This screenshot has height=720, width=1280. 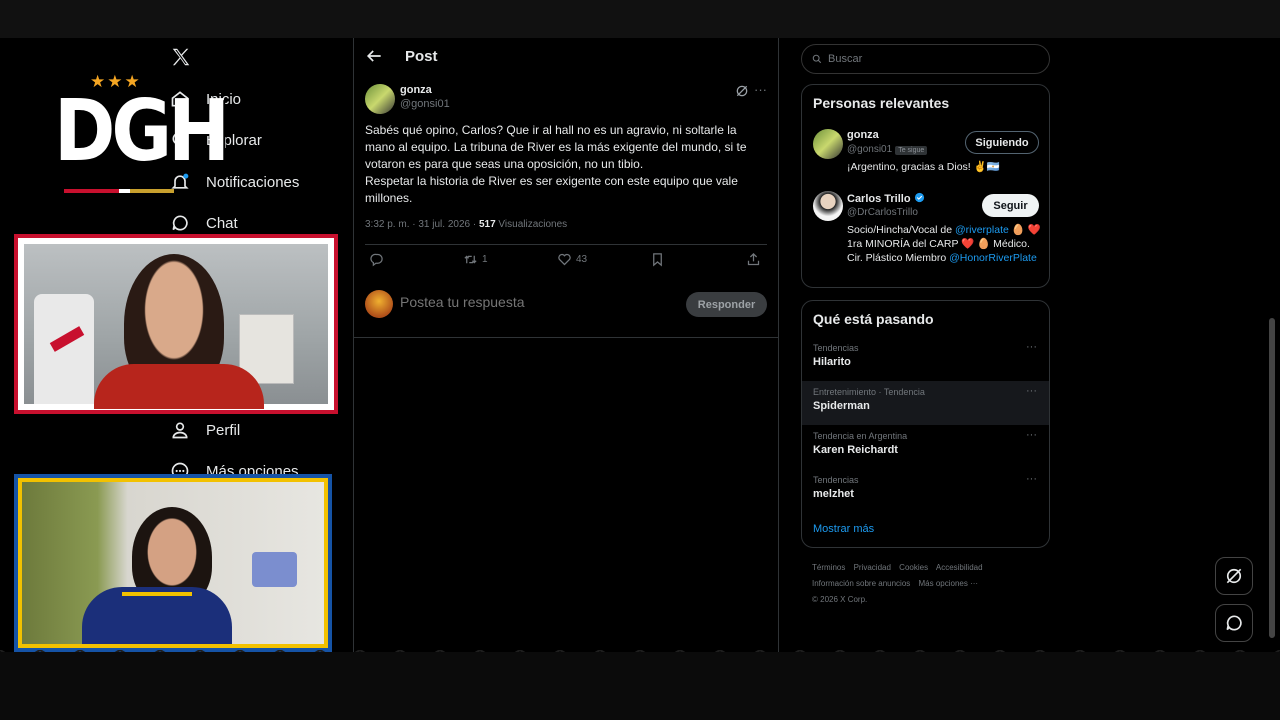 I want to click on author-name: gonza, so click(x=416, y=90).